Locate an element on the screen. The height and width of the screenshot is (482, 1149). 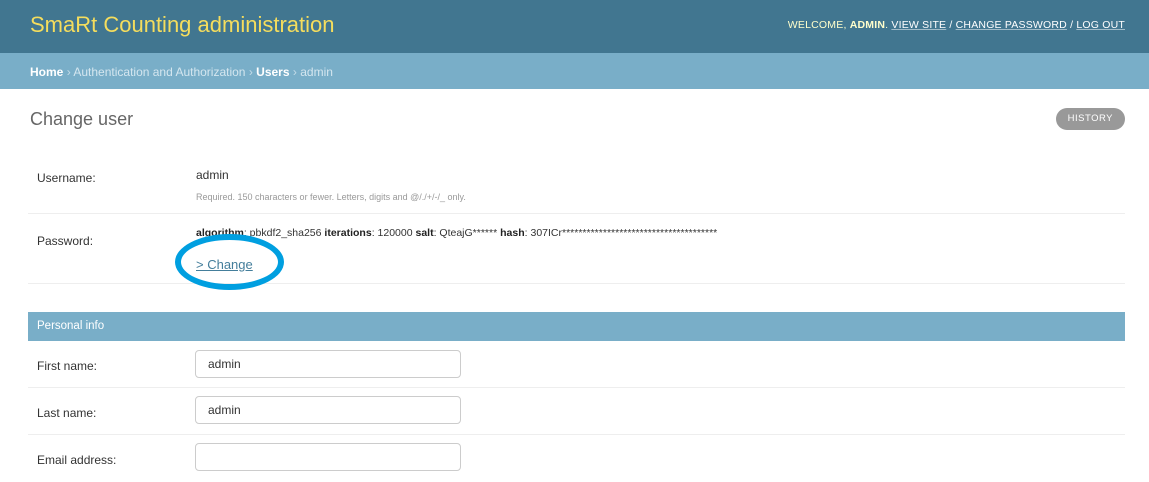
email-row: Email address: is located at coordinates (576, 458).